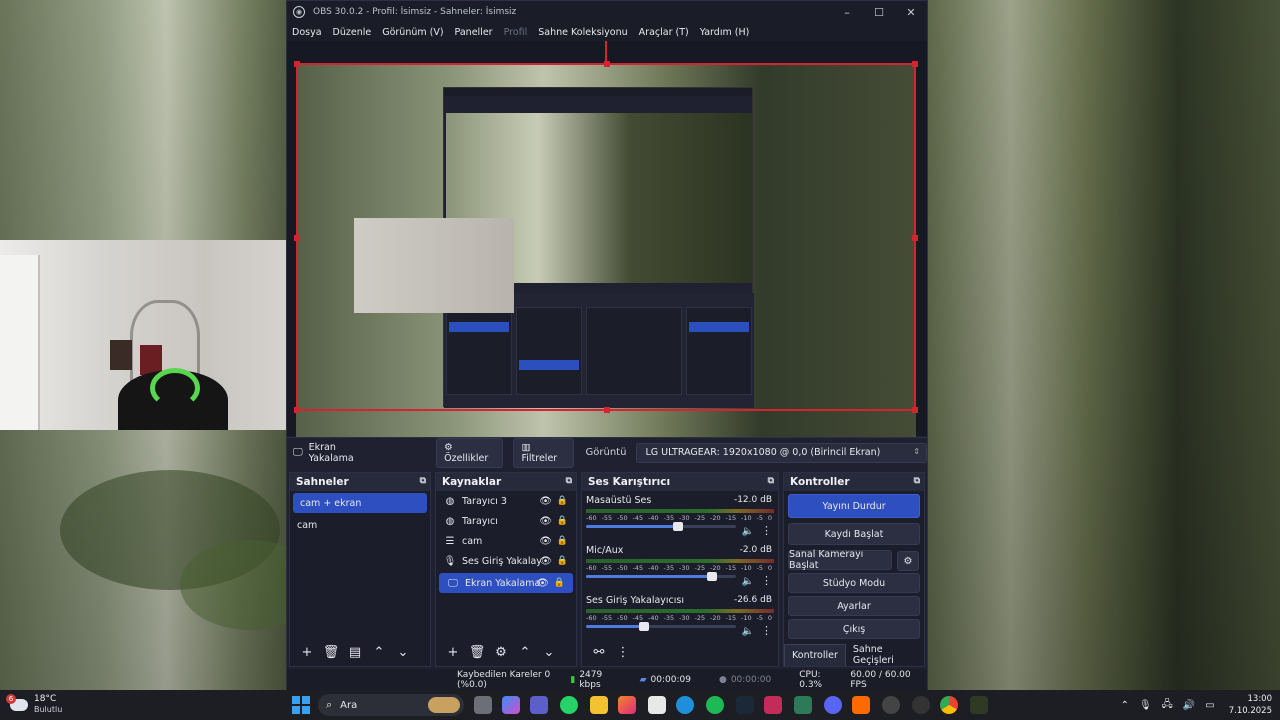 This screenshot has width=1280, height=720. I want to click on whatsapp-icon, so click(569, 705).